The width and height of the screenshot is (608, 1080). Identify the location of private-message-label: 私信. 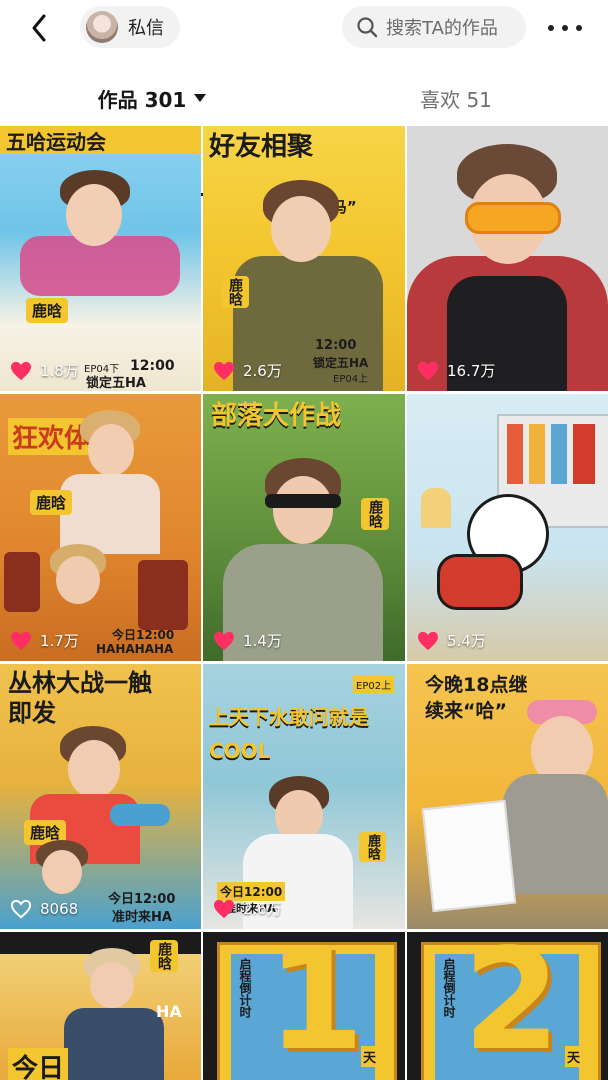
(146, 28).